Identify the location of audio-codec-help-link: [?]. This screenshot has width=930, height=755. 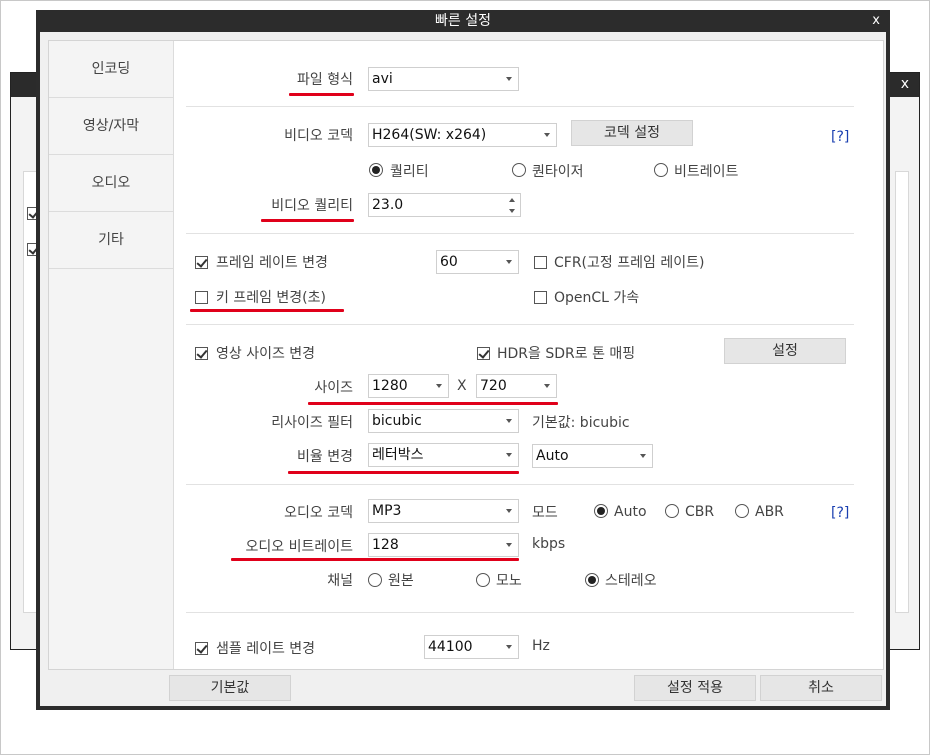
(840, 513).